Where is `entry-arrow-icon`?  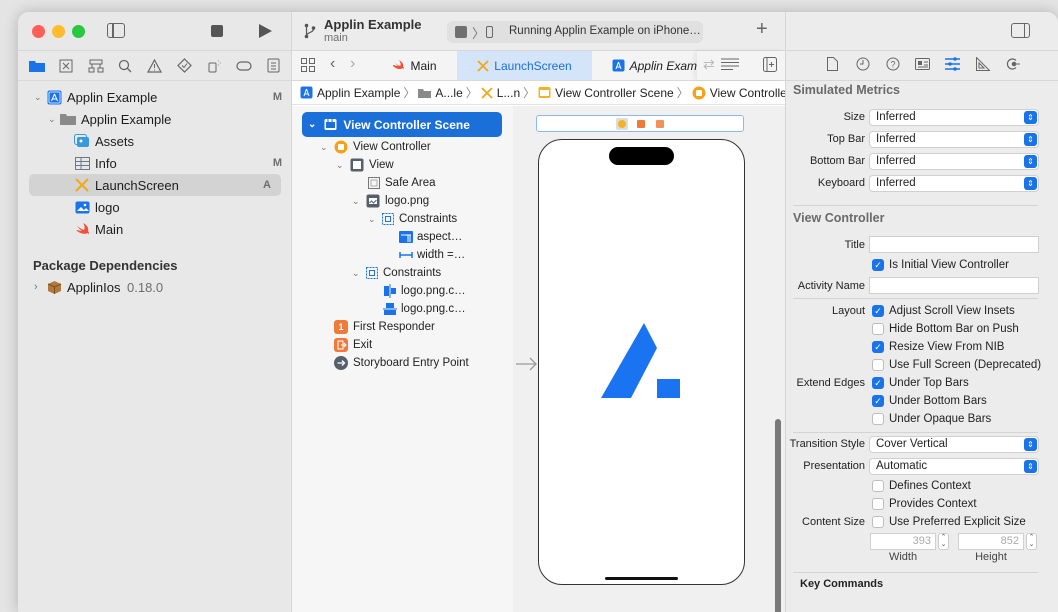 entry-arrow-icon is located at coordinates (527, 364).